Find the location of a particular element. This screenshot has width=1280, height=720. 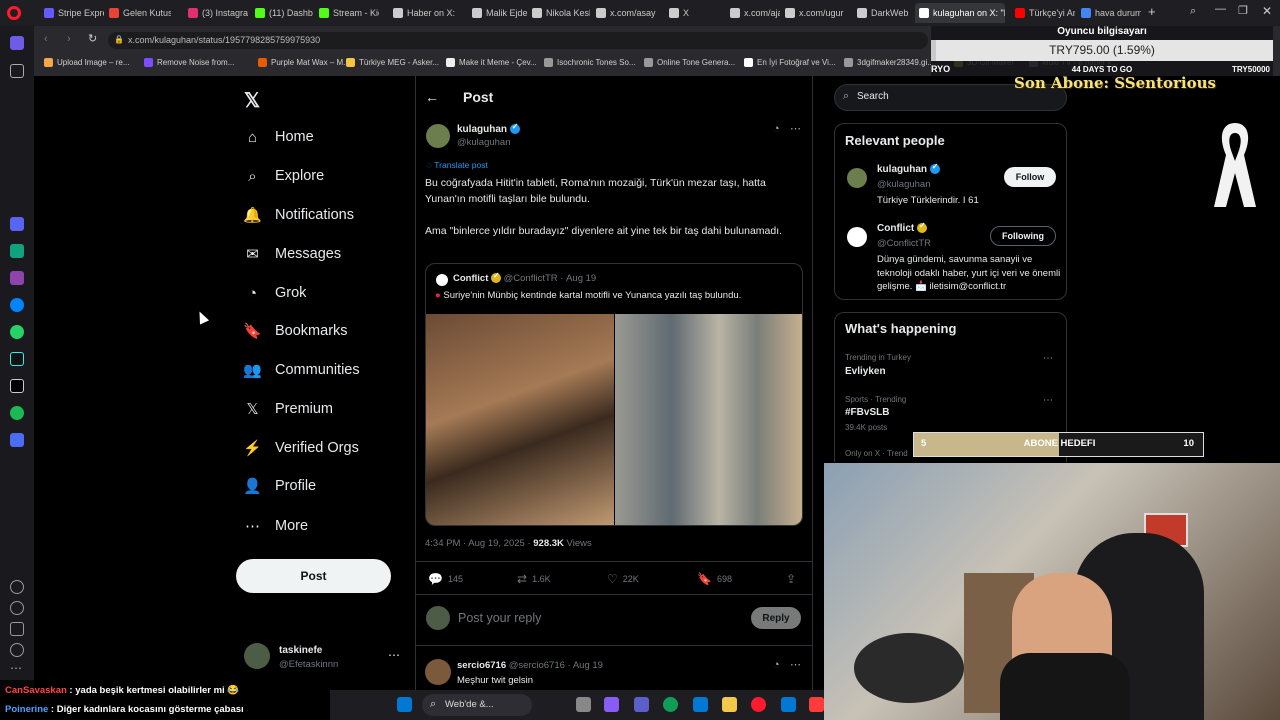

close-window-icon: ✕ is located at coordinates (1267, 11).